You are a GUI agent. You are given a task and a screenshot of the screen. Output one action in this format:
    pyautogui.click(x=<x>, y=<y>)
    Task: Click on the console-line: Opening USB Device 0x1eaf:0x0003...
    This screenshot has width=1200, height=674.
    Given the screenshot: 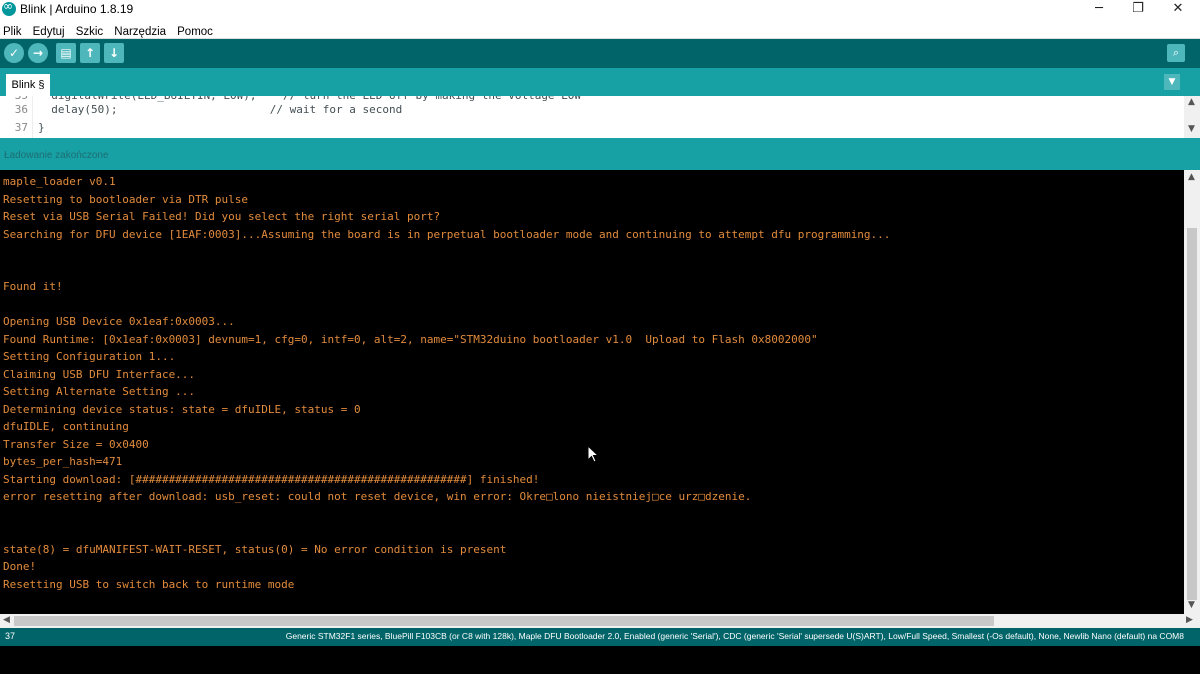 What is the action you would take?
    pyautogui.click(x=119, y=321)
    